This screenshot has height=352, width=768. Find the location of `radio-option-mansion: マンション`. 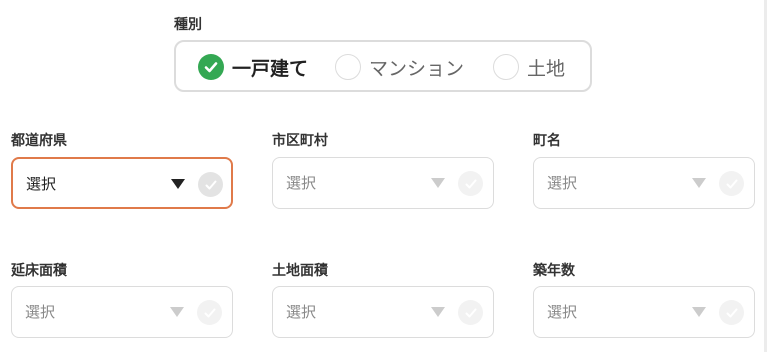

radio-option-mansion: マンション is located at coordinates (399, 67).